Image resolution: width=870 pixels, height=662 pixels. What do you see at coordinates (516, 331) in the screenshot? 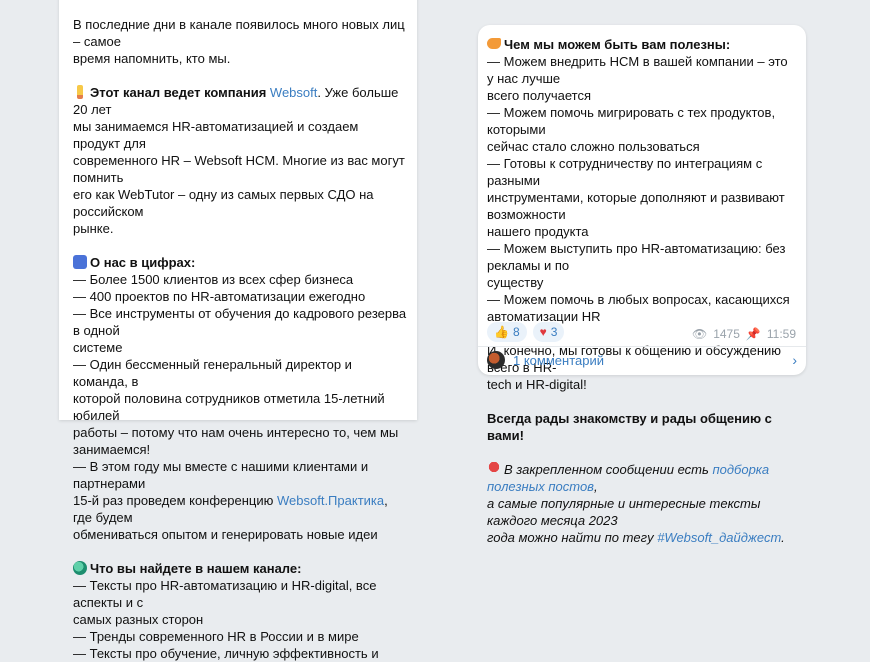
I see `reaction-count: 8` at bounding box center [516, 331].